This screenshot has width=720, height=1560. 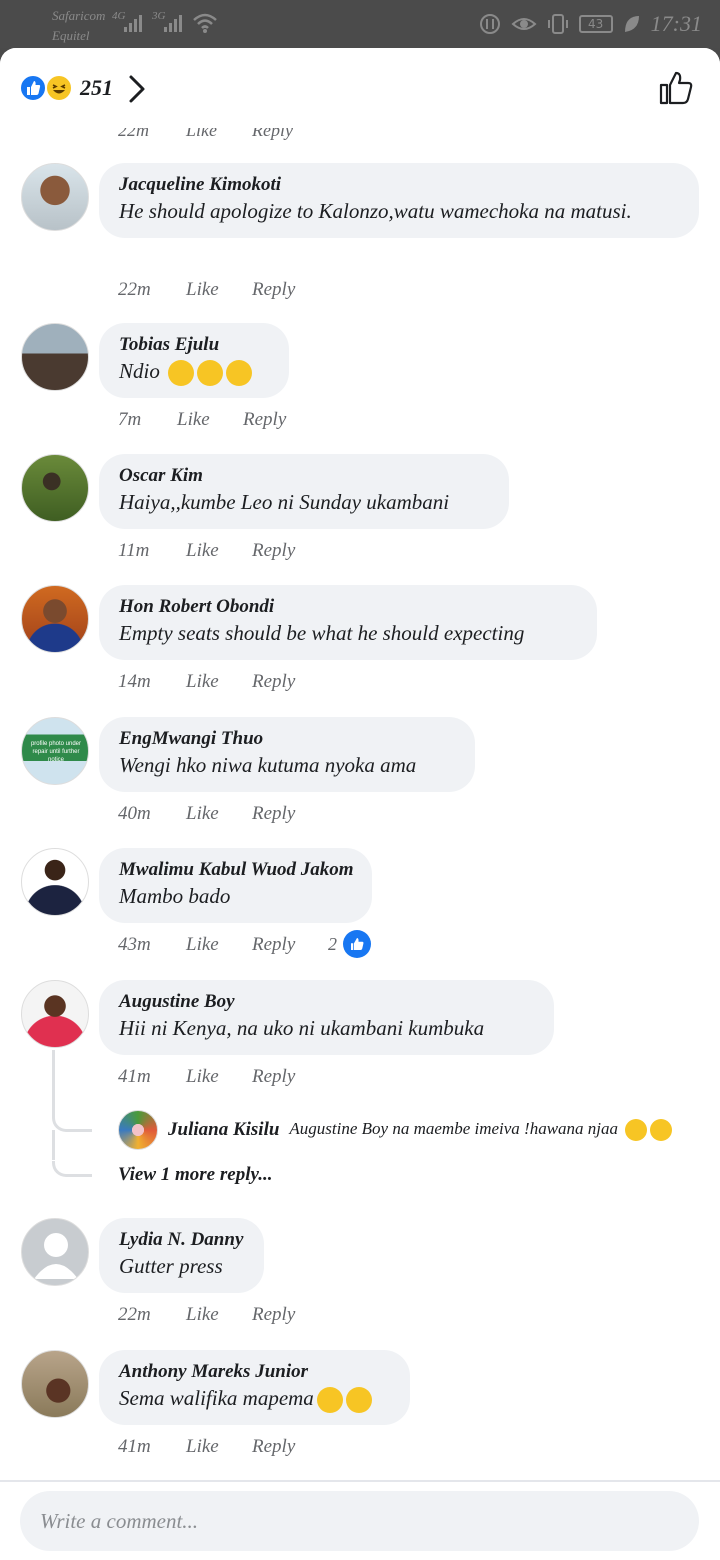 What do you see at coordinates (96, 88) in the screenshot?
I see `reaction-count: 251` at bounding box center [96, 88].